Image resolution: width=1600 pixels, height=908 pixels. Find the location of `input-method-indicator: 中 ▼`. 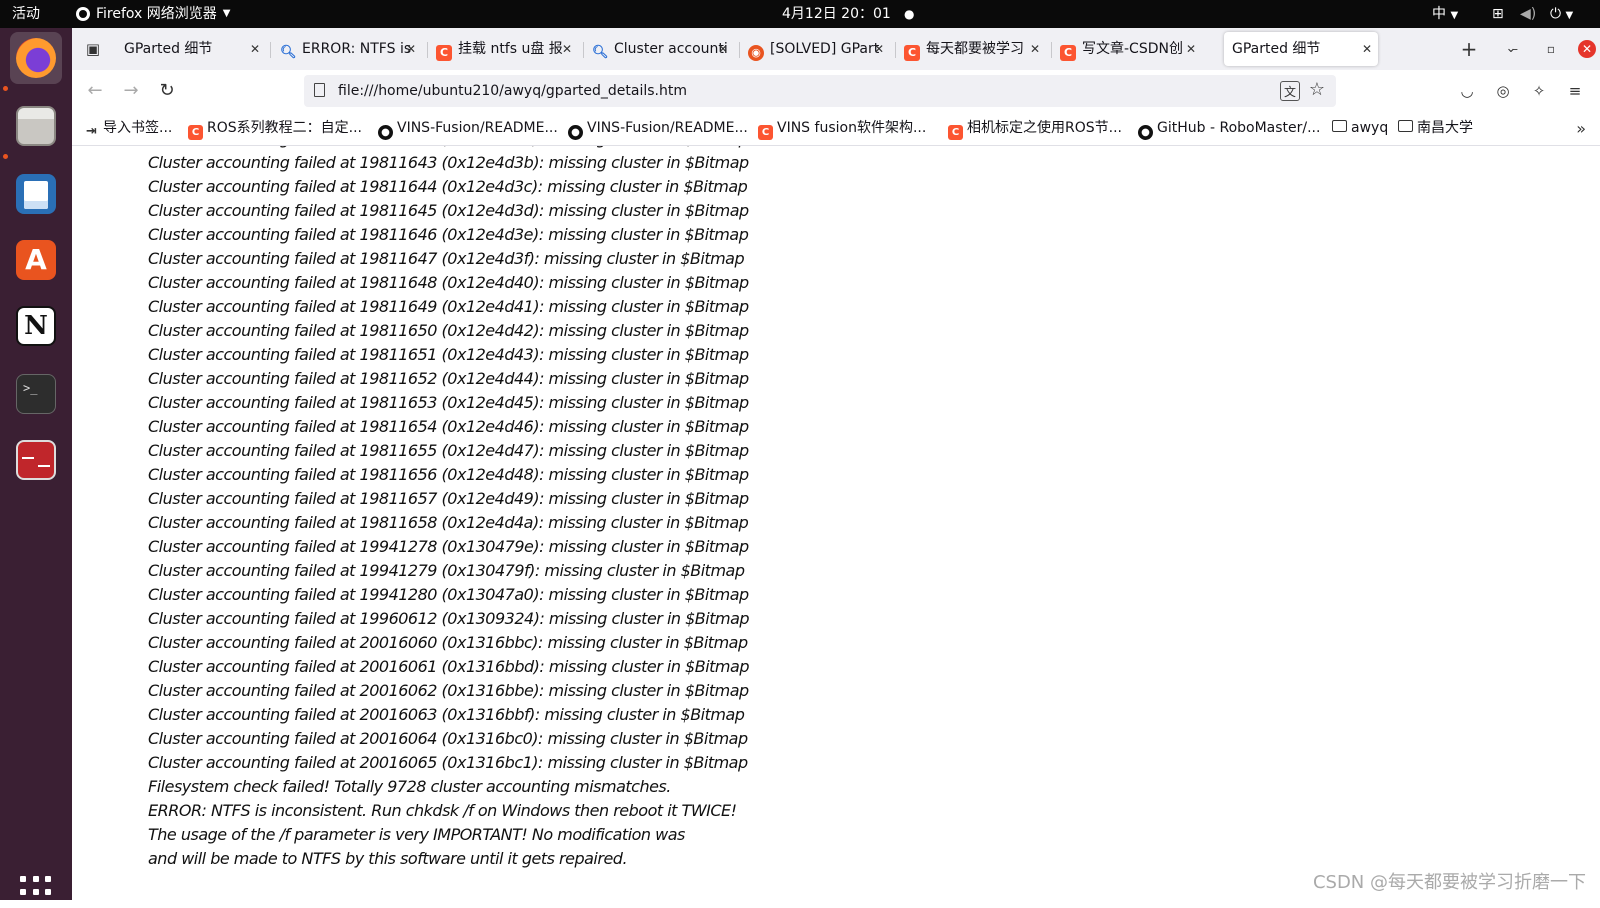

input-method-indicator: 中 ▼ is located at coordinates (1445, 14).